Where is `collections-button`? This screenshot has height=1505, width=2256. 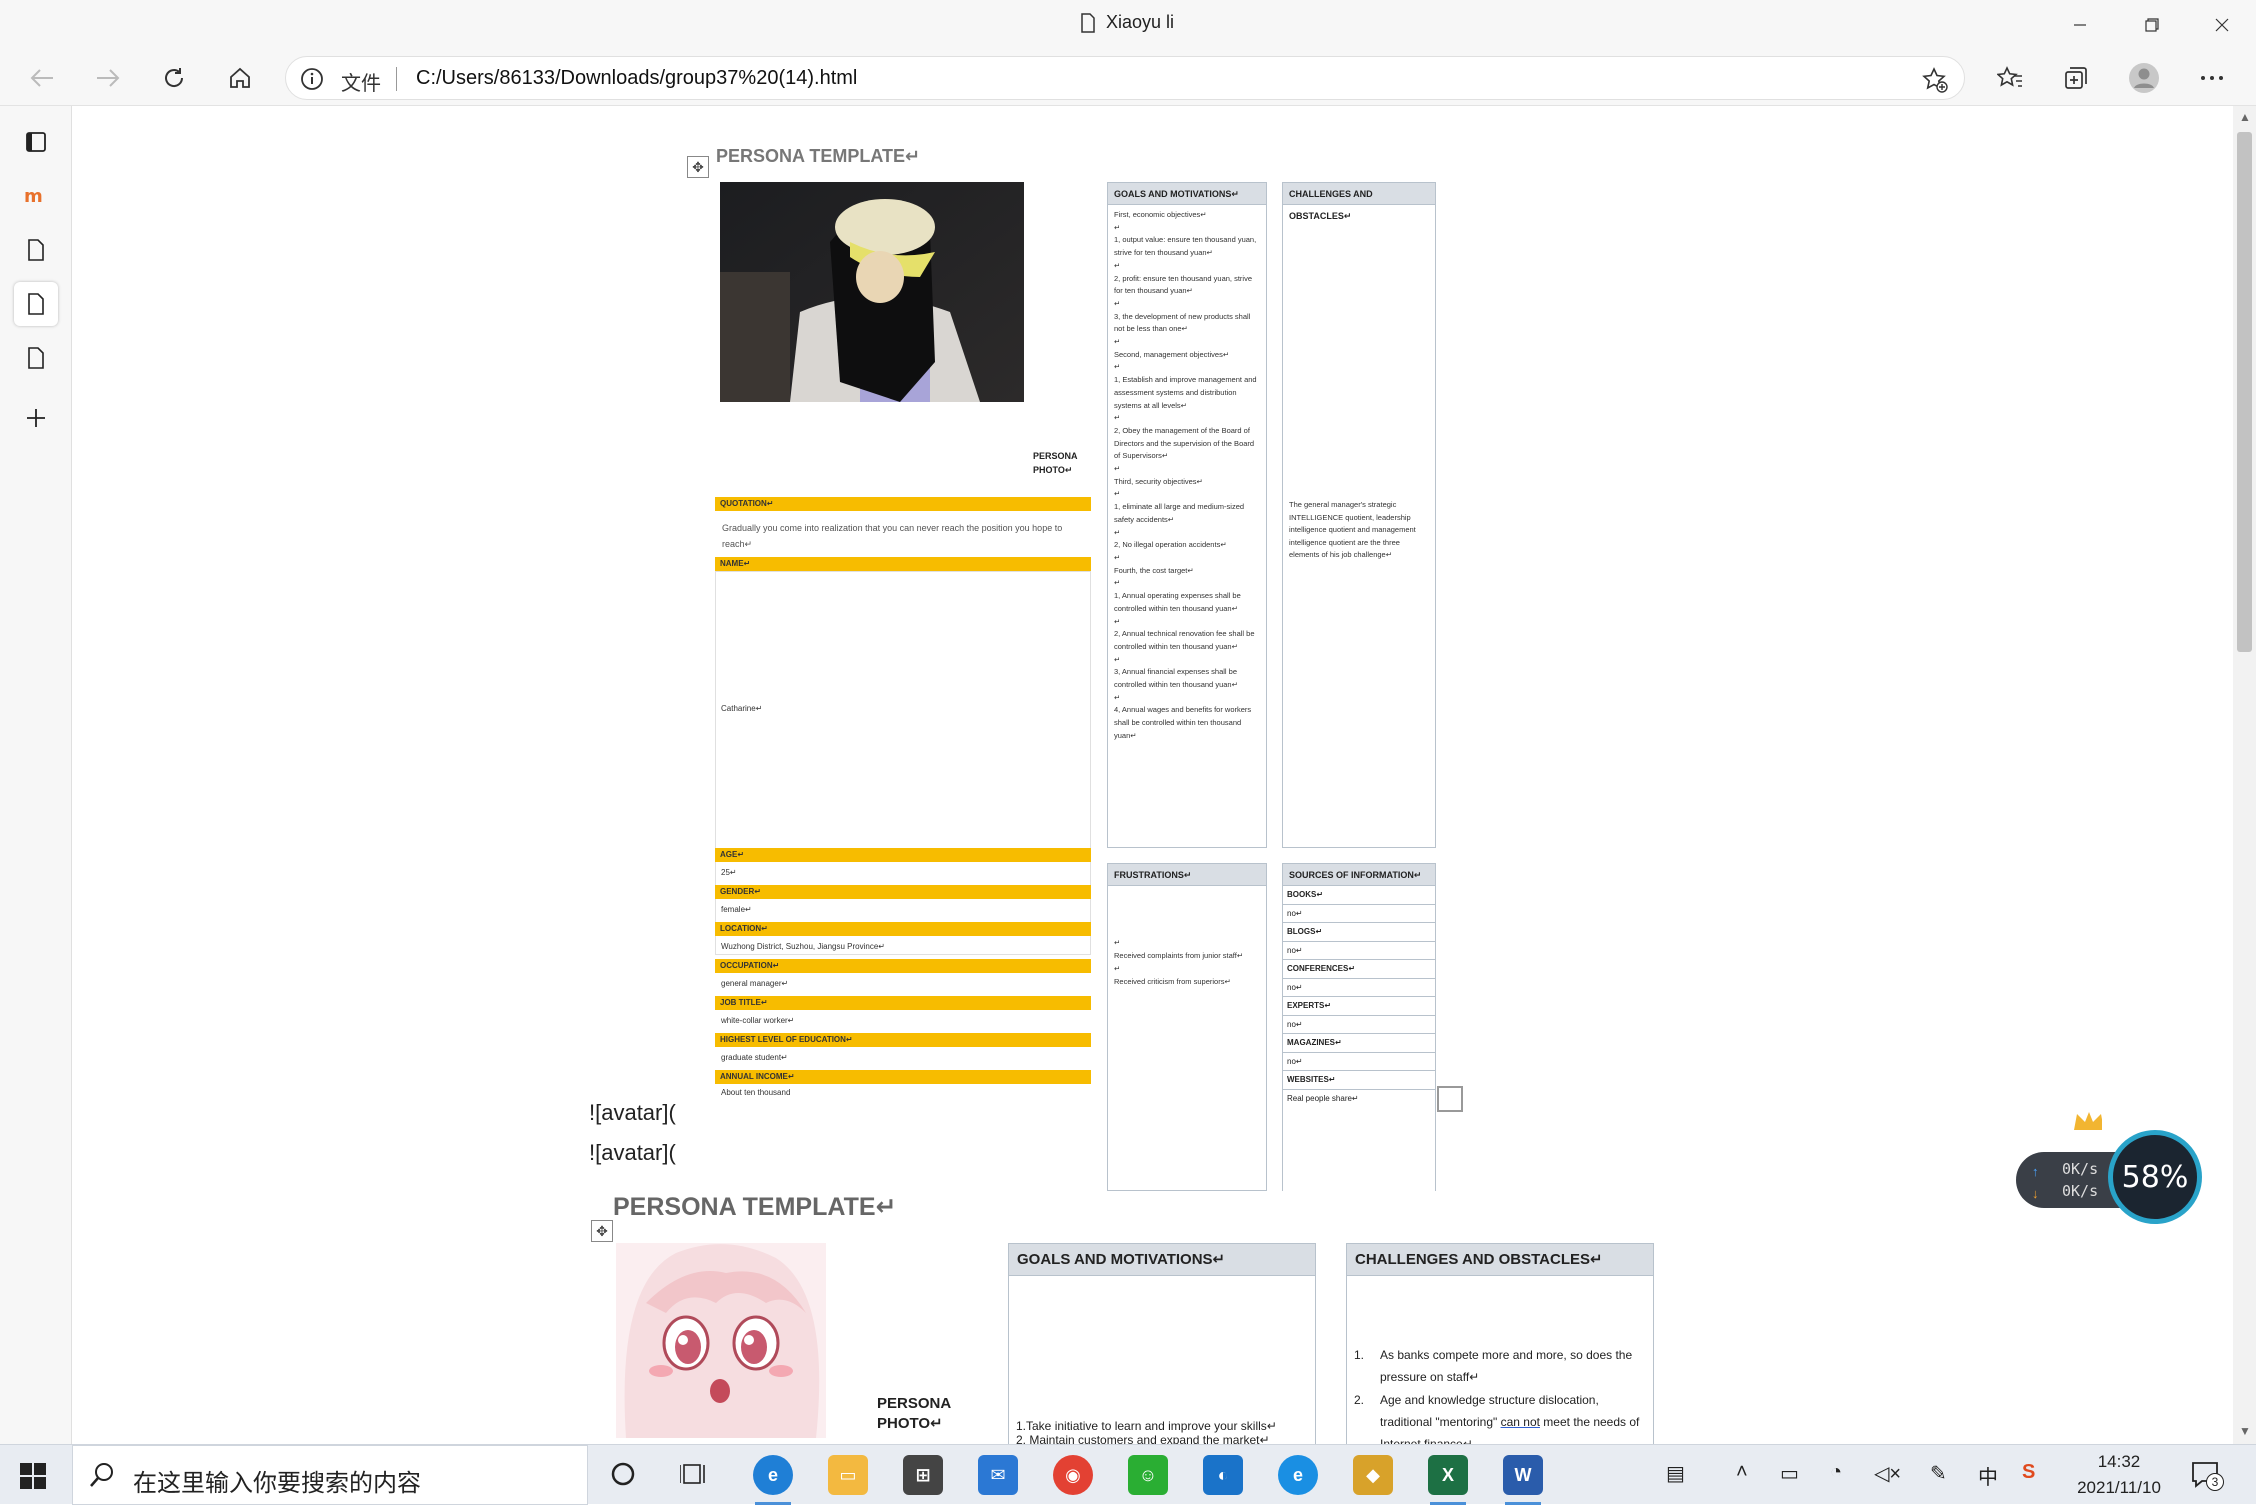 collections-button is located at coordinates (2076, 78).